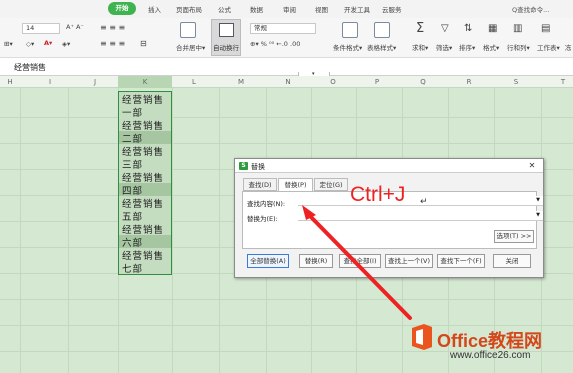 The width and height of the screenshot is (573, 373). I want to click on watermark-url: www.office26.com, so click(490, 355).